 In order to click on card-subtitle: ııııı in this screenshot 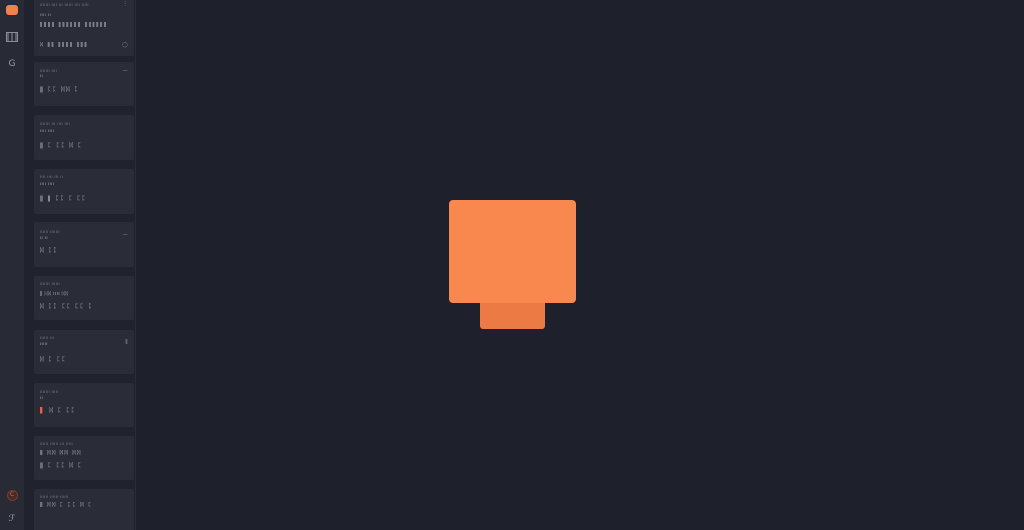, I will do `click(44, 344)`.